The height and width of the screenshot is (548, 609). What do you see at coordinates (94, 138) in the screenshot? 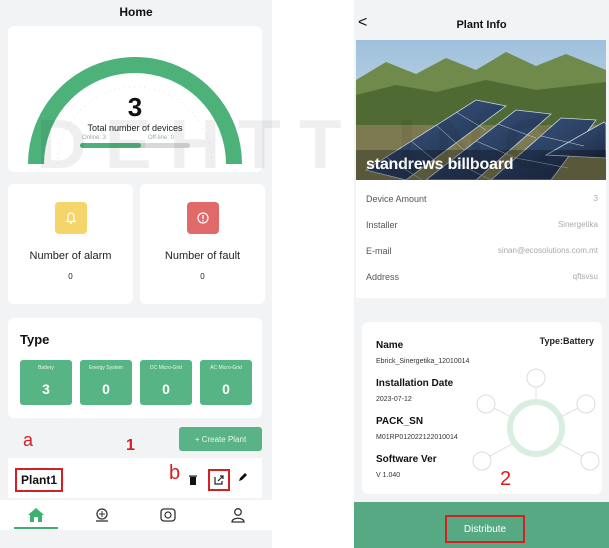
I see `online-count: Online: 3` at bounding box center [94, 138].